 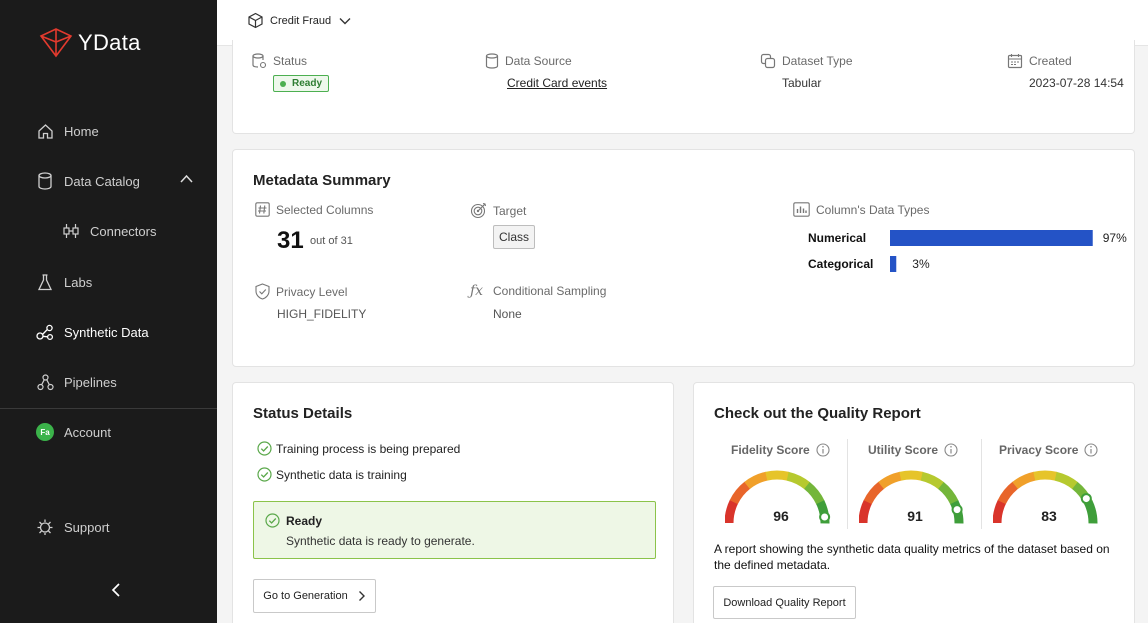 I want to click on sidebar-item-label: Account, so click(x=87, y=432).